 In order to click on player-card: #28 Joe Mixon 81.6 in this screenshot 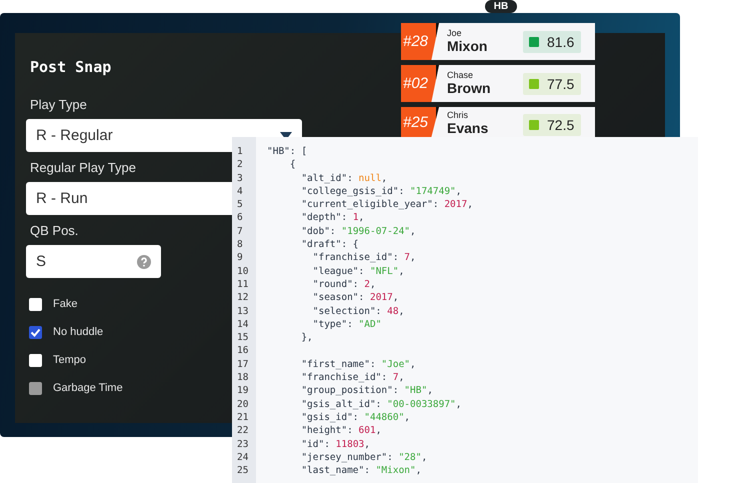, I will do `click(498, 41)`.